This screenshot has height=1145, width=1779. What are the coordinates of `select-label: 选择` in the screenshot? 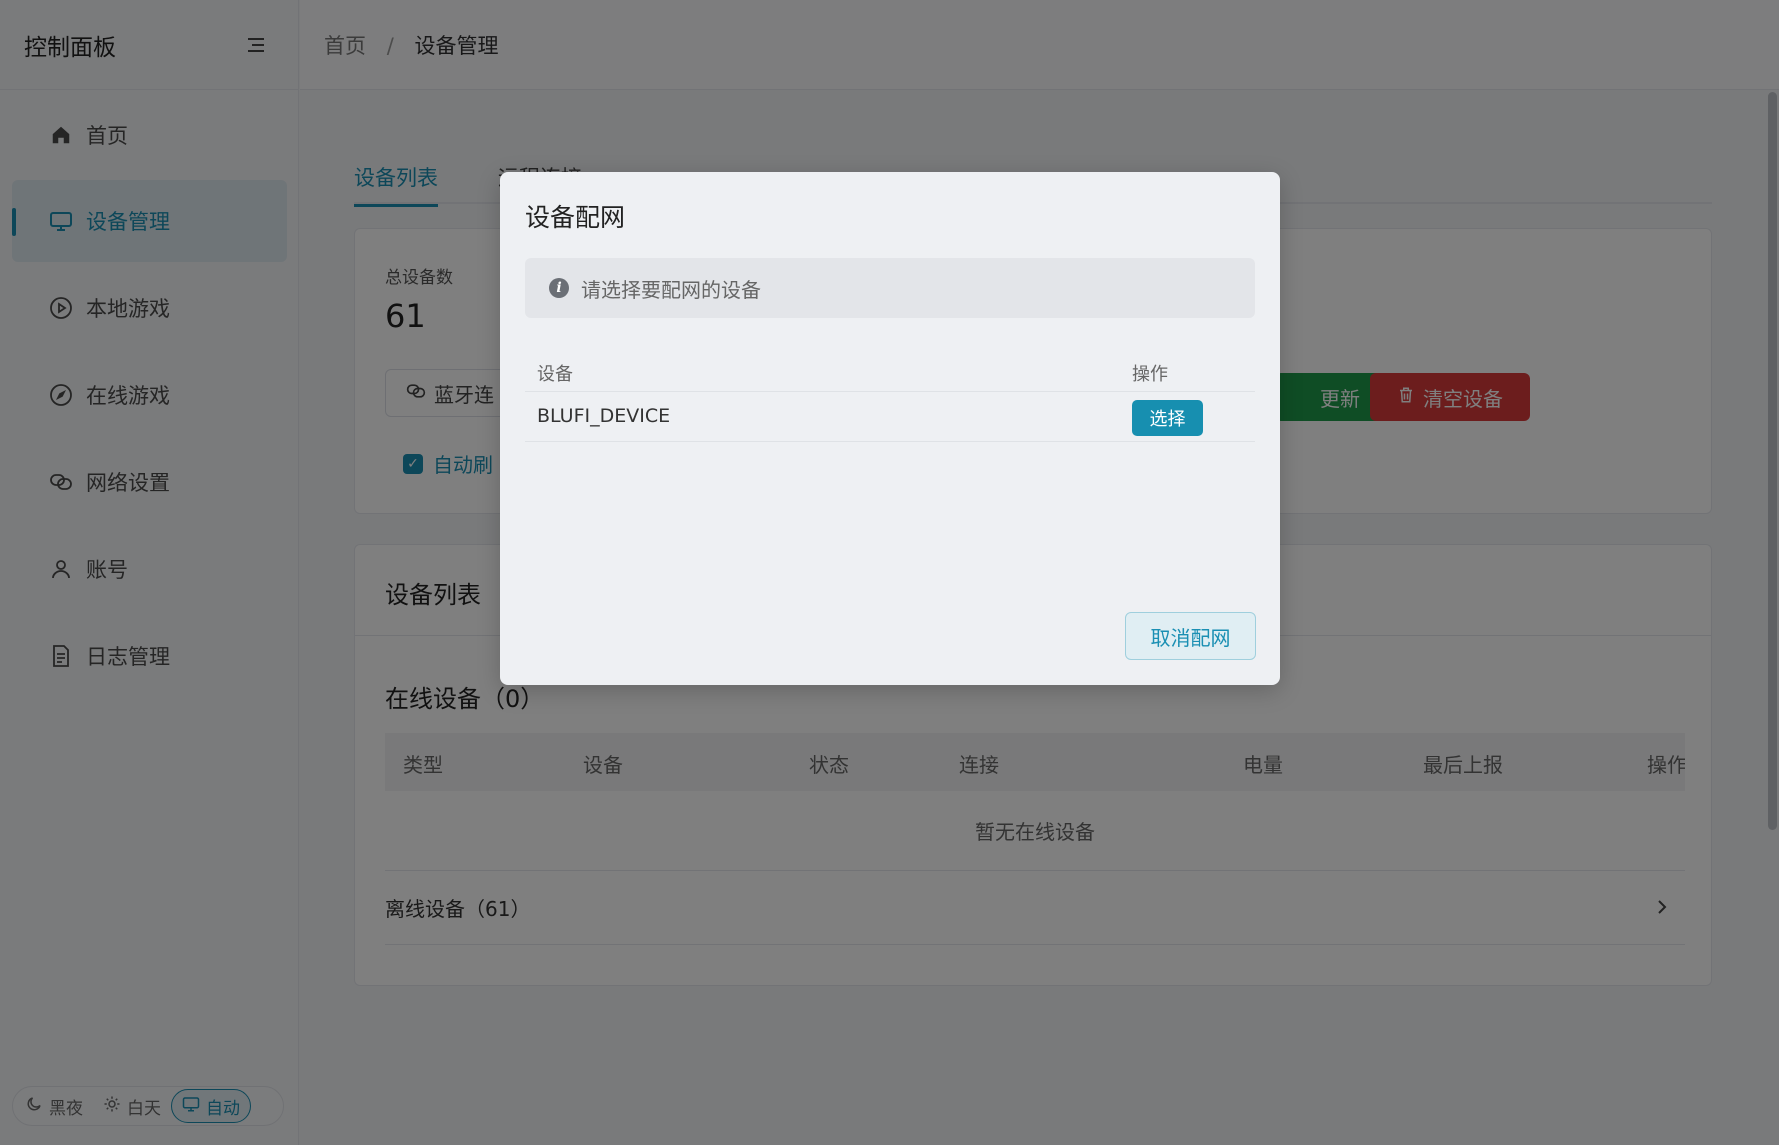 It's located at (1167, 419).